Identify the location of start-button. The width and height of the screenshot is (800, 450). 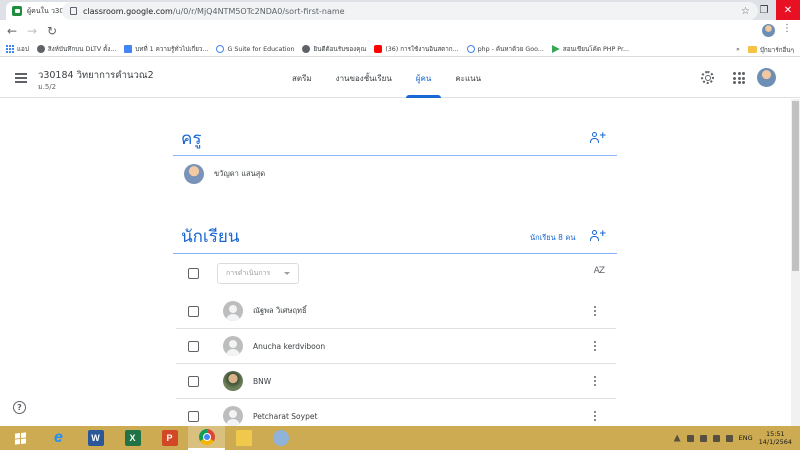
(20, 438).